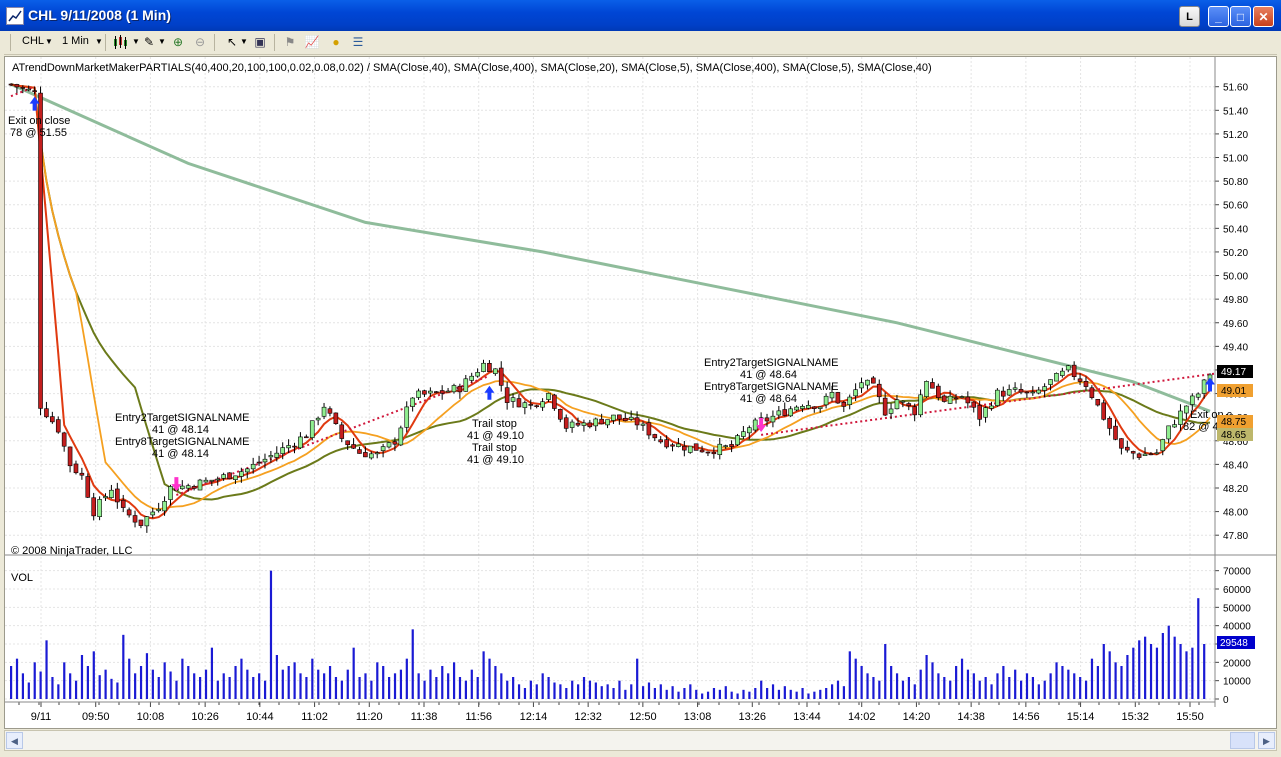 Image resolution: width=1281 pixels, height=757 pixels. I want to click on volume-tick-label: 50000, so click(1237, 608).